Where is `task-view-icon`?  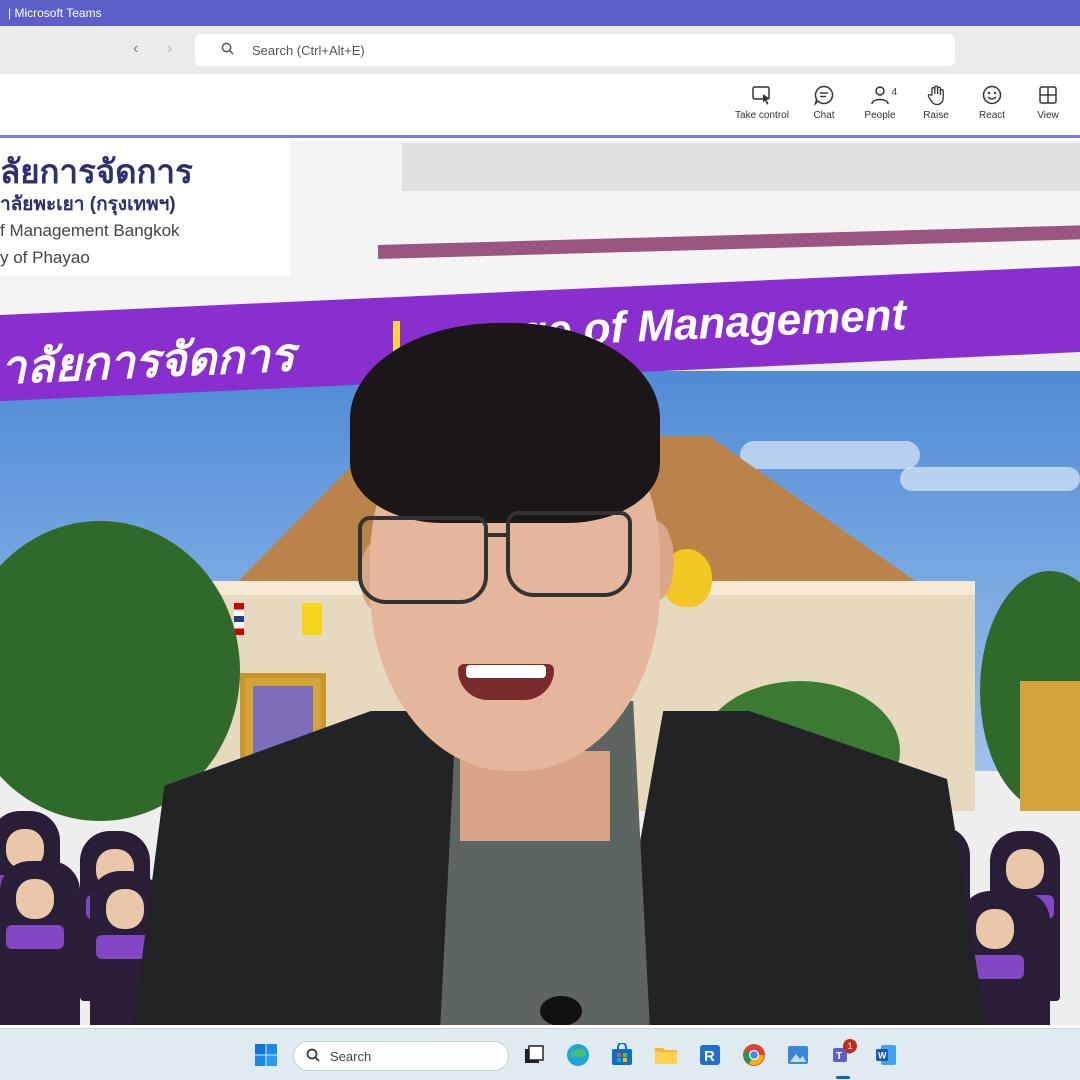 task-view-icon is located at coordinates (534, 1055).